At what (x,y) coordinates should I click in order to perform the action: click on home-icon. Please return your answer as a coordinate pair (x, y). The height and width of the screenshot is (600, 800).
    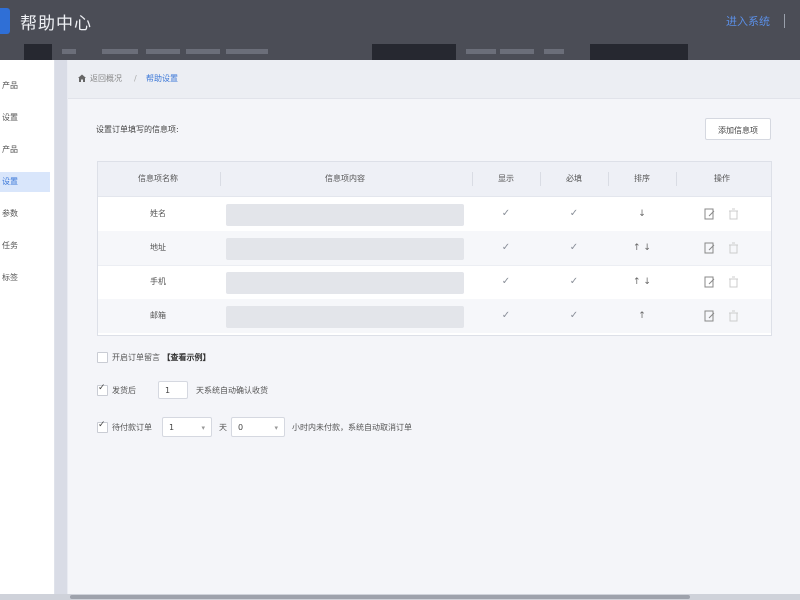
    Looking at the image, I should click on (82, 78).